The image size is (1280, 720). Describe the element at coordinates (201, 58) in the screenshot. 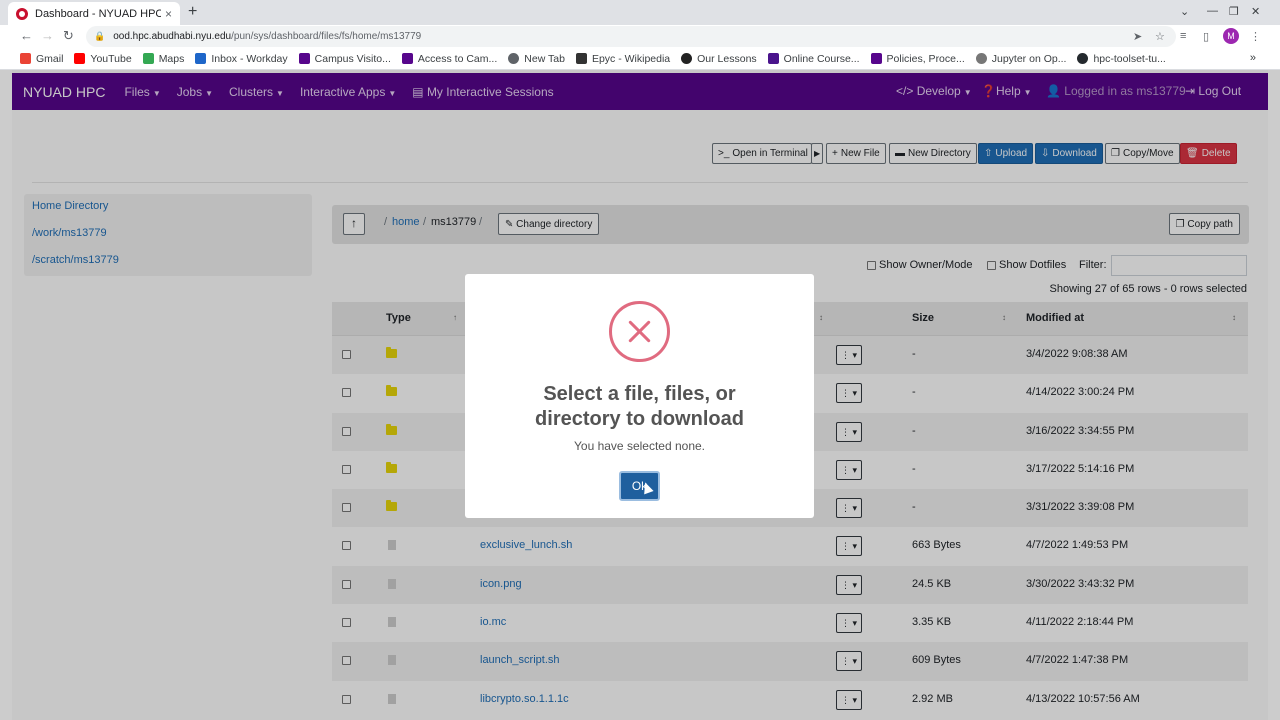

I see `workday-icon` at that location.